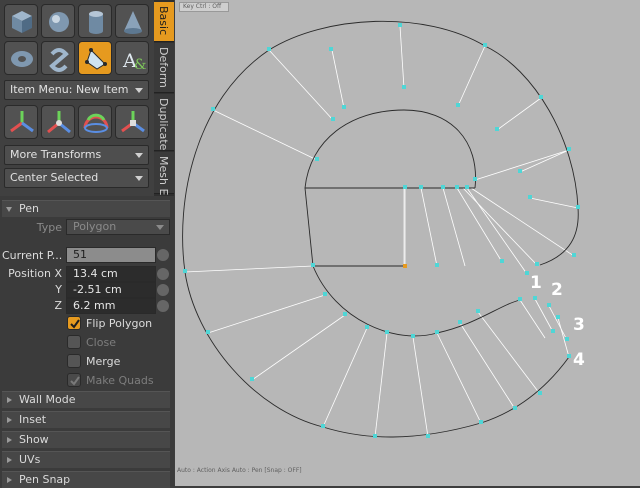  I want to click on cylinder-icon, so click(95, 21).